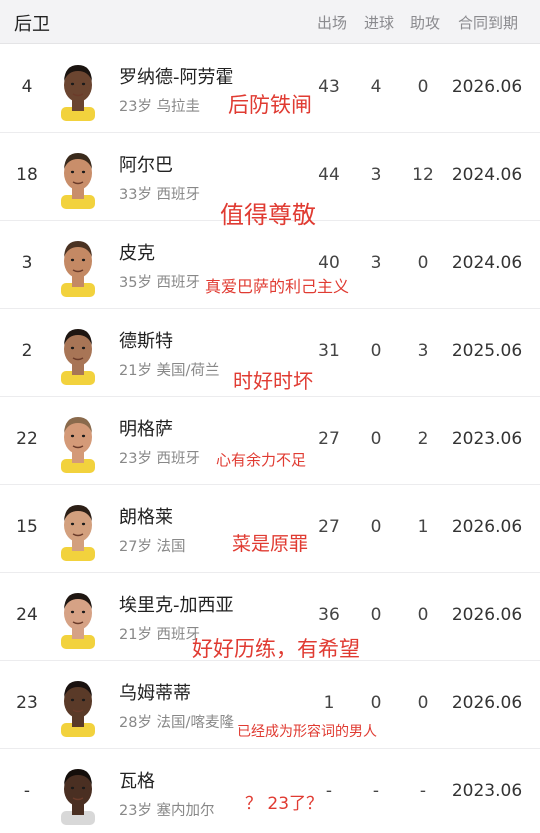  Describe the element at coordinates (176, 723) in the screenshot. I see `player-age-nationality: 28岁 法国/喀麦隆` at that location.